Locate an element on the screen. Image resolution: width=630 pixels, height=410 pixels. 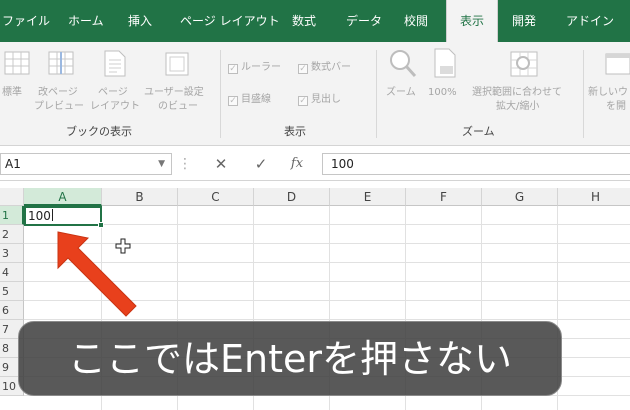
row-header: 6 is located at coordinates (12, 310).